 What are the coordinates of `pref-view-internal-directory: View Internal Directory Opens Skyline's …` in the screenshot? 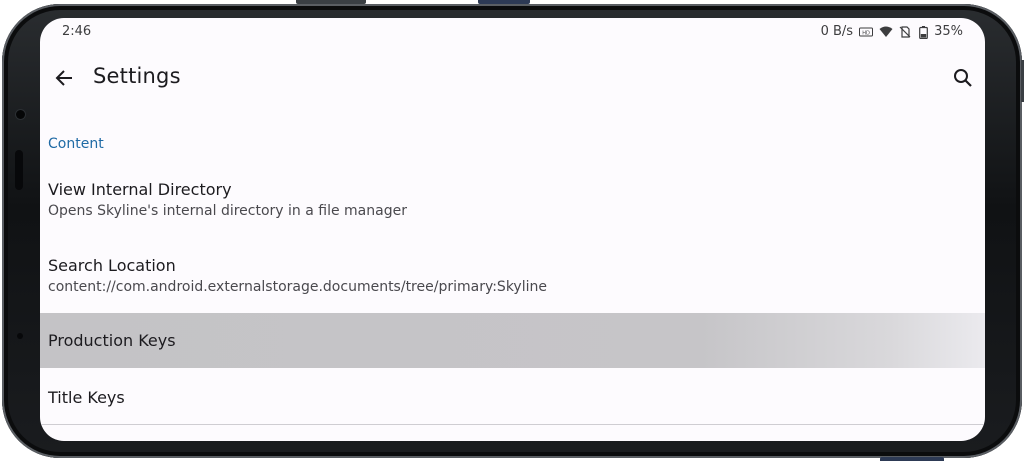 It's located at (512, 200).